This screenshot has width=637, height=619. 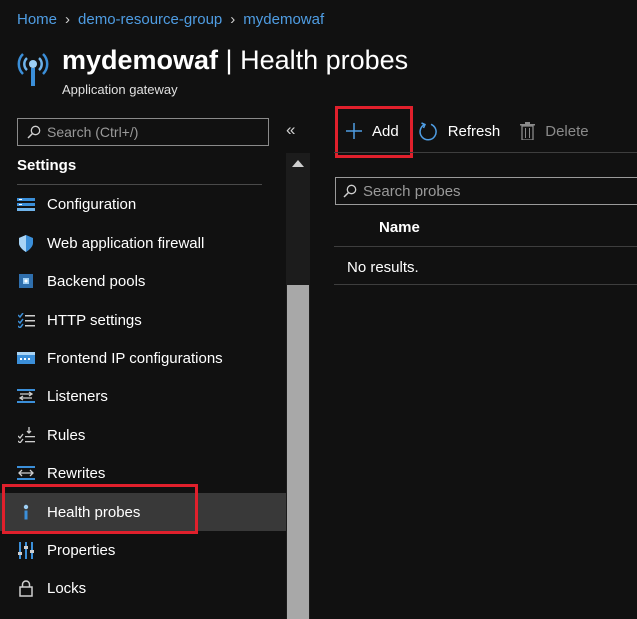 What do you see at coordinates (26, 243) in the screenshot?
I see `shield-icon` at bounding box center [26, 243].